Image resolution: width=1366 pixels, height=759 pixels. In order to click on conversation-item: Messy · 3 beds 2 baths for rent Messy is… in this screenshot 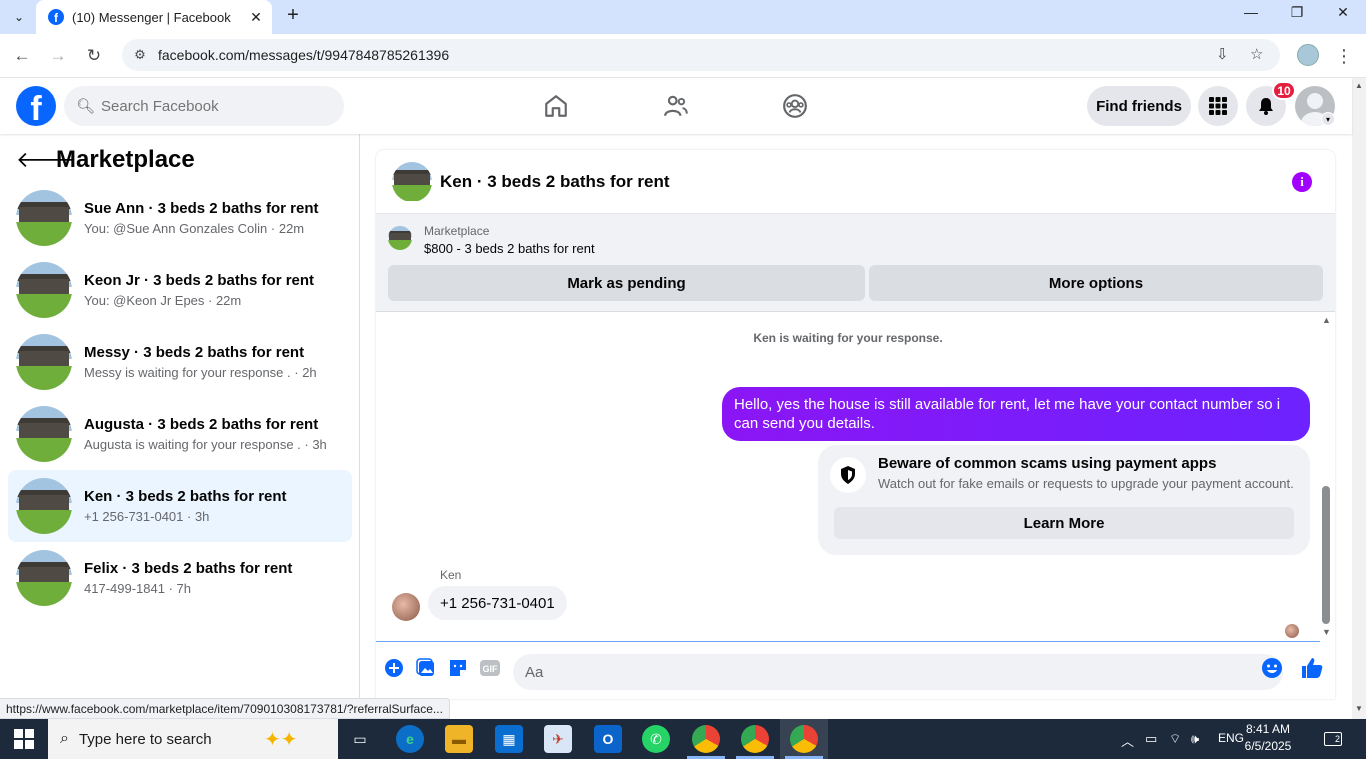, I will do `click(180, 362)`.